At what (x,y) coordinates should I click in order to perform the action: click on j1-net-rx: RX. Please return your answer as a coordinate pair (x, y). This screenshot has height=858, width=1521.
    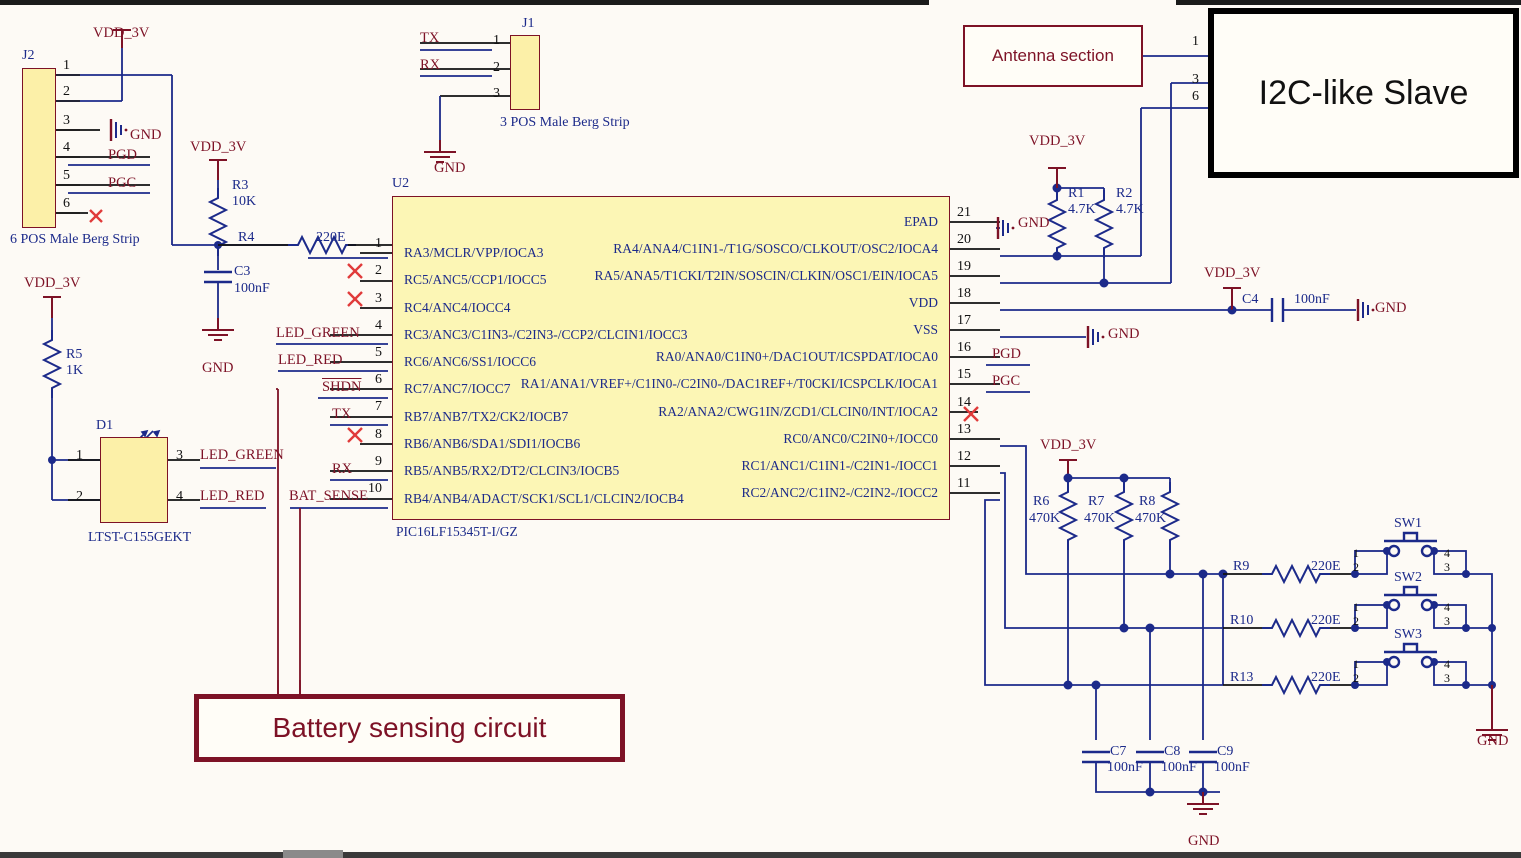
    Looking at the image, I should click on (430, 65).